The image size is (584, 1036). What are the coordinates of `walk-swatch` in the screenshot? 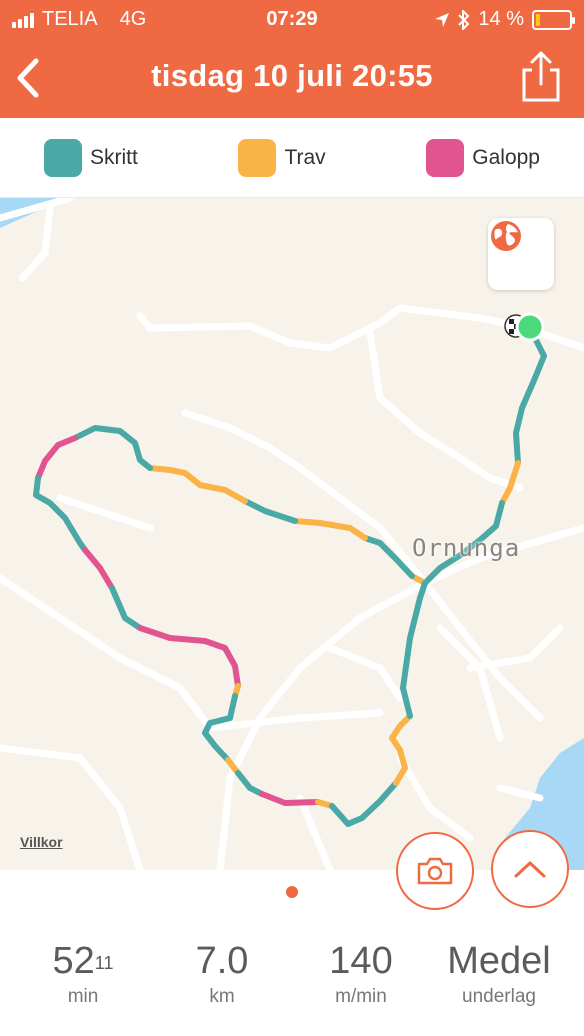 It's located at (63, 157).